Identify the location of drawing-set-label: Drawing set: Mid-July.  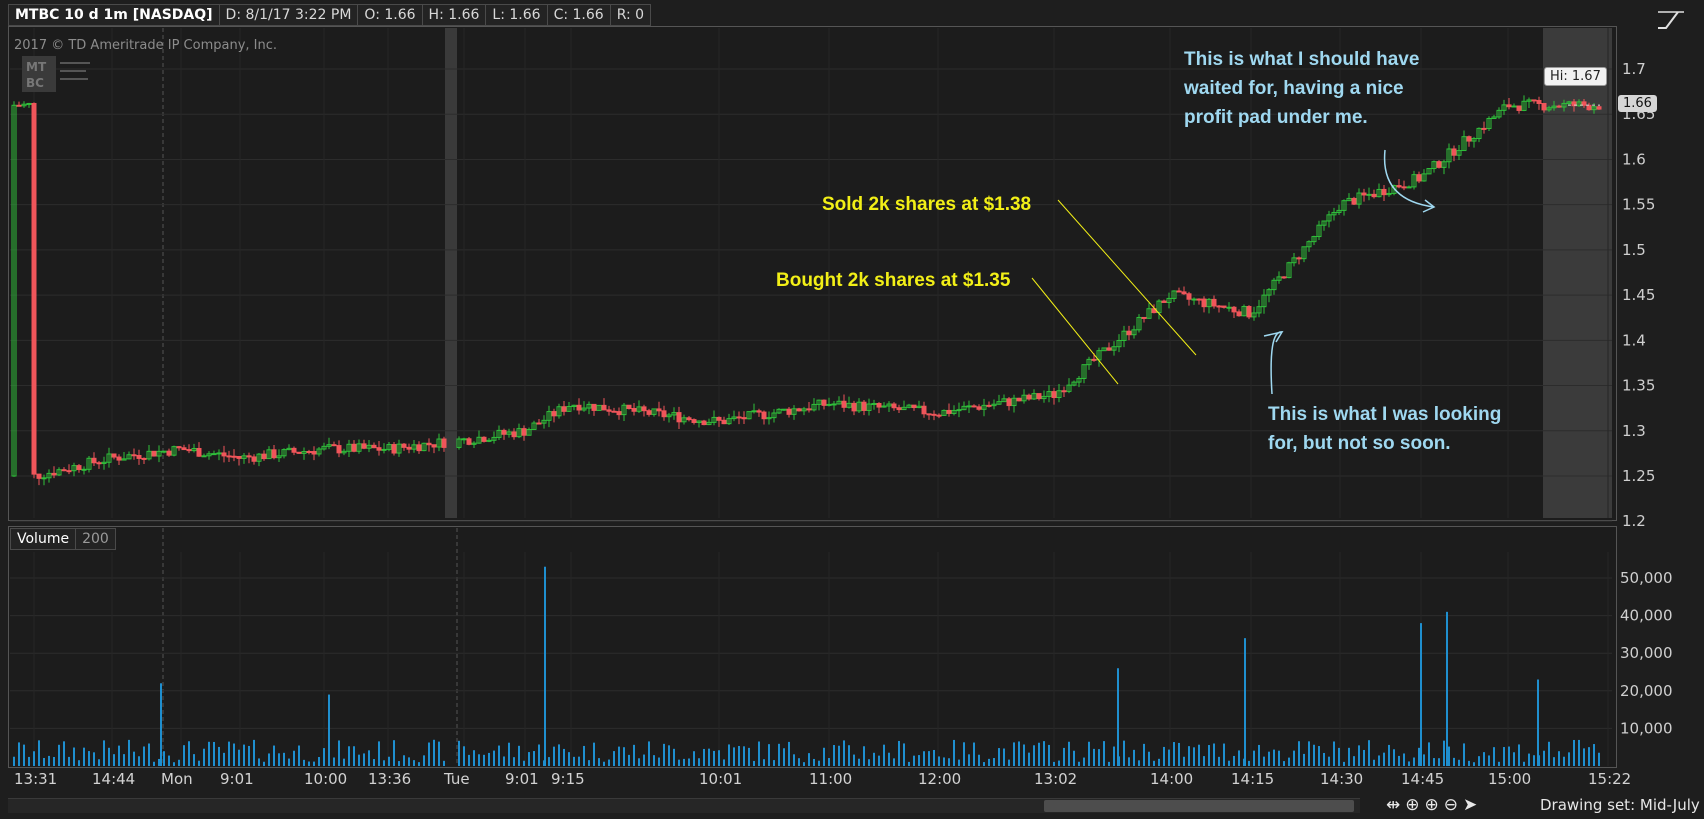
(1620, 805).